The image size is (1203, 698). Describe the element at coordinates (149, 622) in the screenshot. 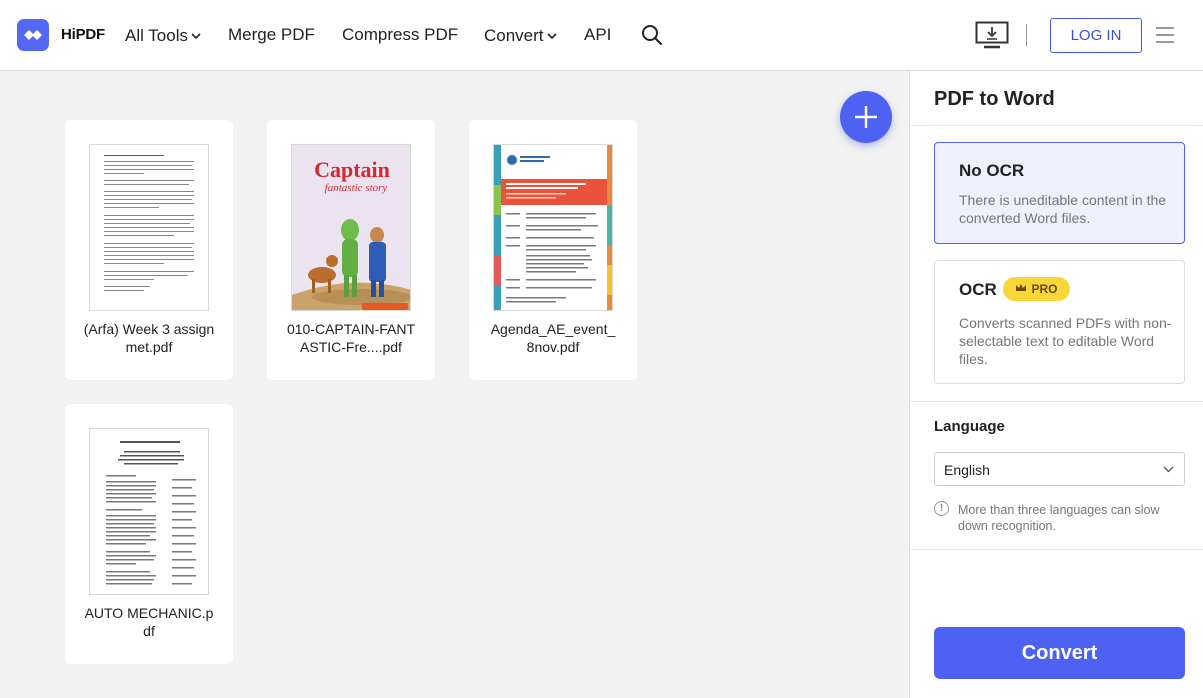

I see `file-name: AUTO MECHANIC.pdf` at that location.